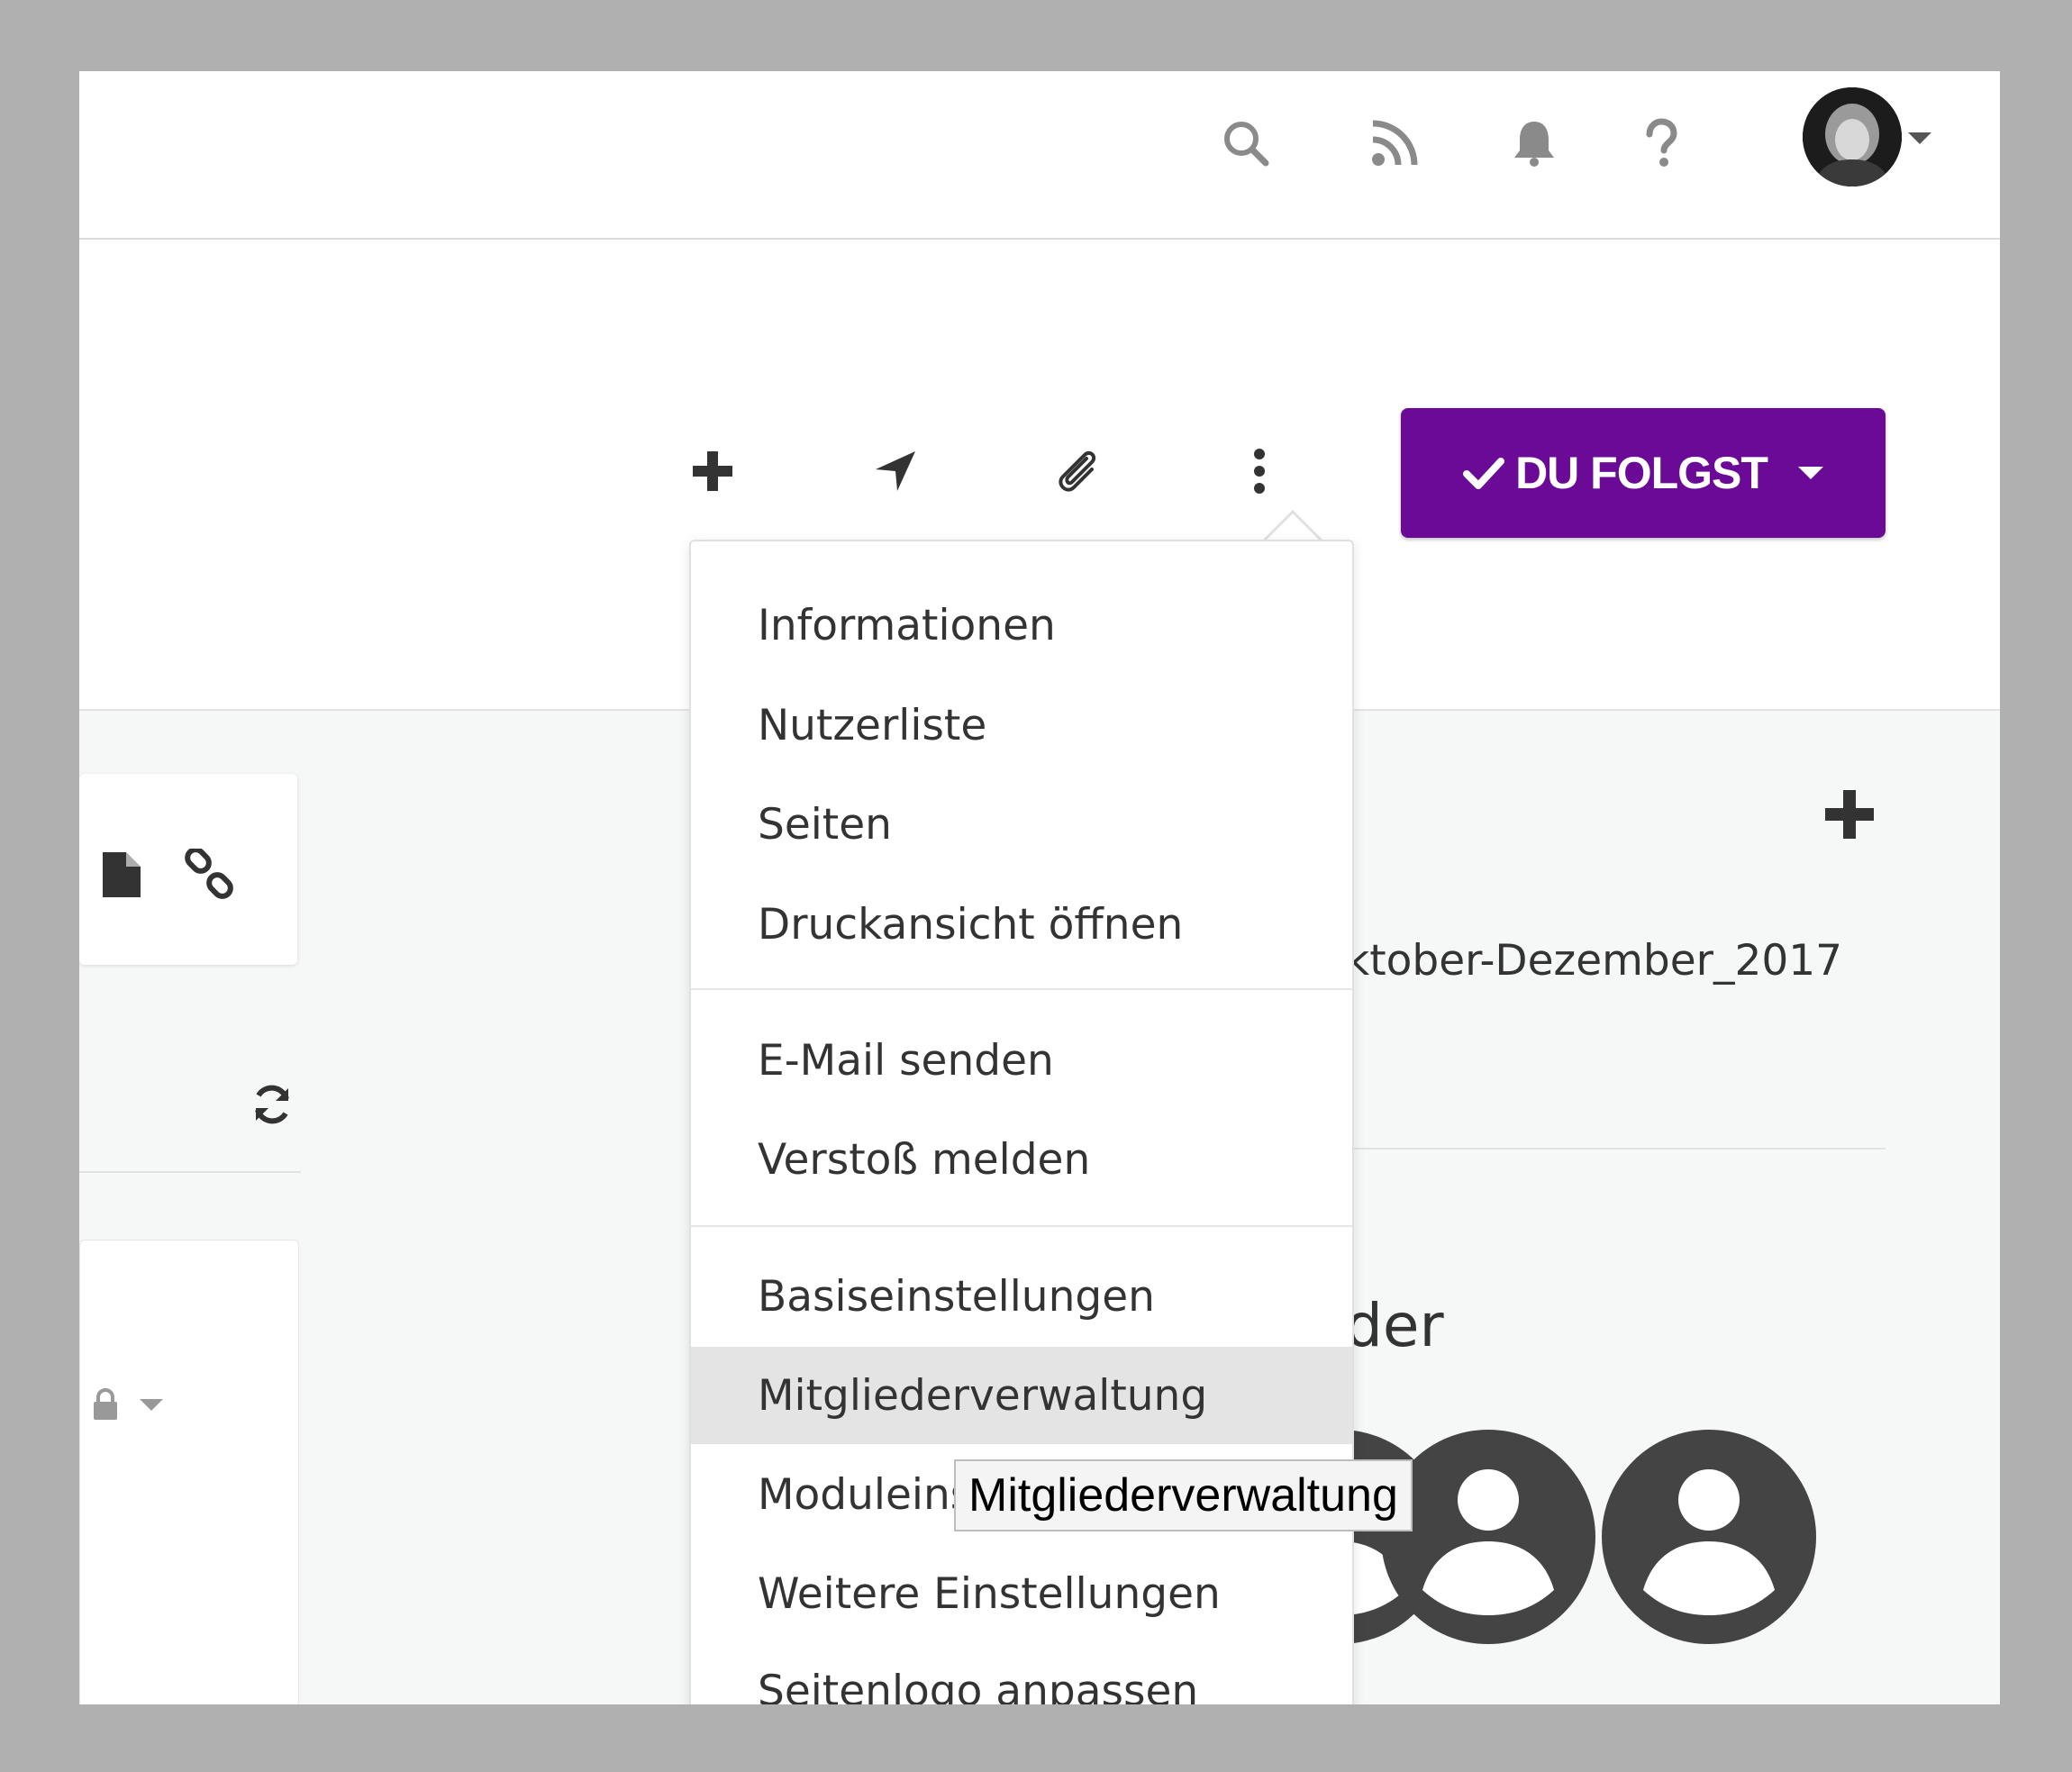  I want to click on search-icon, so click(1245, 144).